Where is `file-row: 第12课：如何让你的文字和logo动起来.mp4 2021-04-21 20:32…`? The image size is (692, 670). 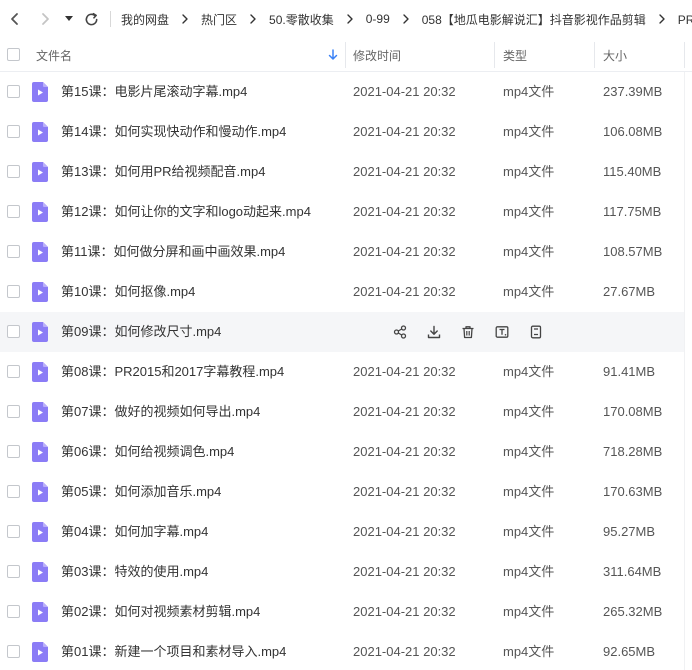 file-row: 第12课：如何让你的文字和logo动起来.mp4 2021-04-21 20:32… is located at coordinates (346, 212).